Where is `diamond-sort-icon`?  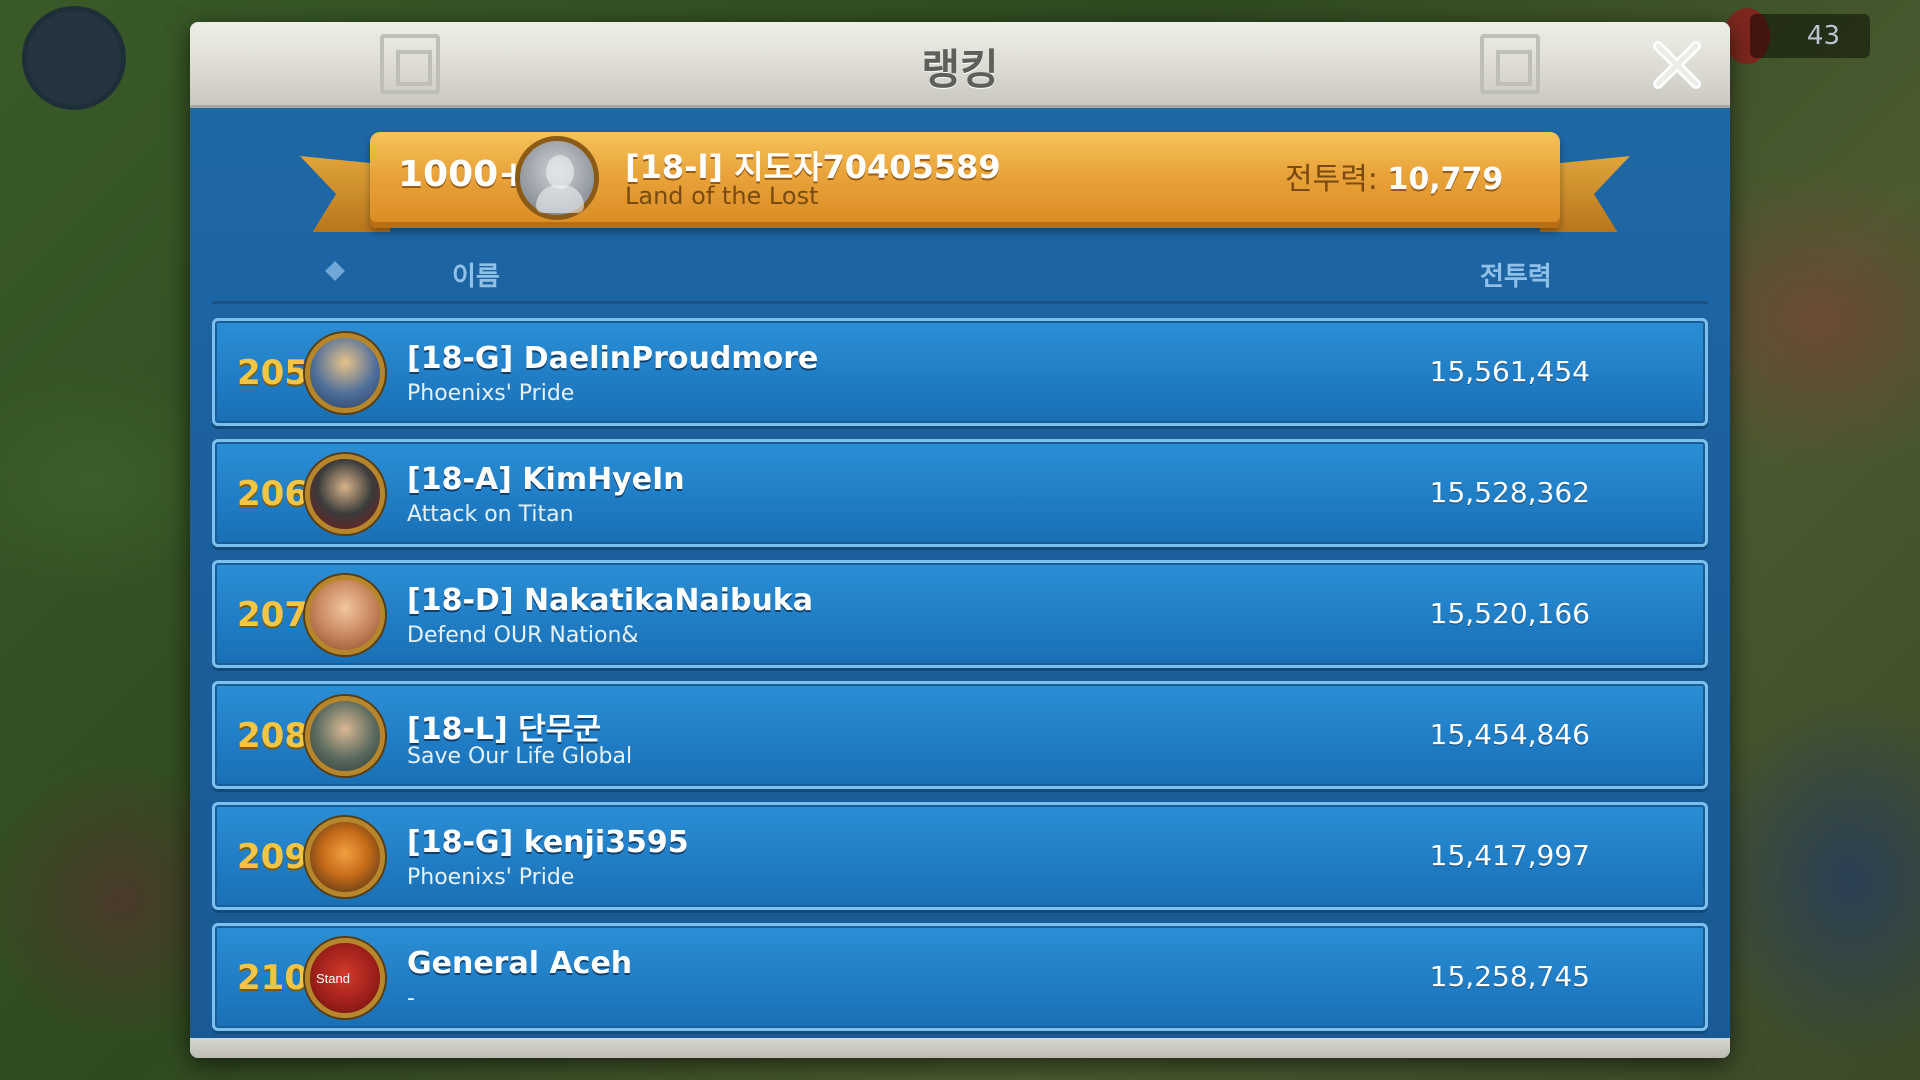 diamond-sort-icon is located at coordinates (335, 271).